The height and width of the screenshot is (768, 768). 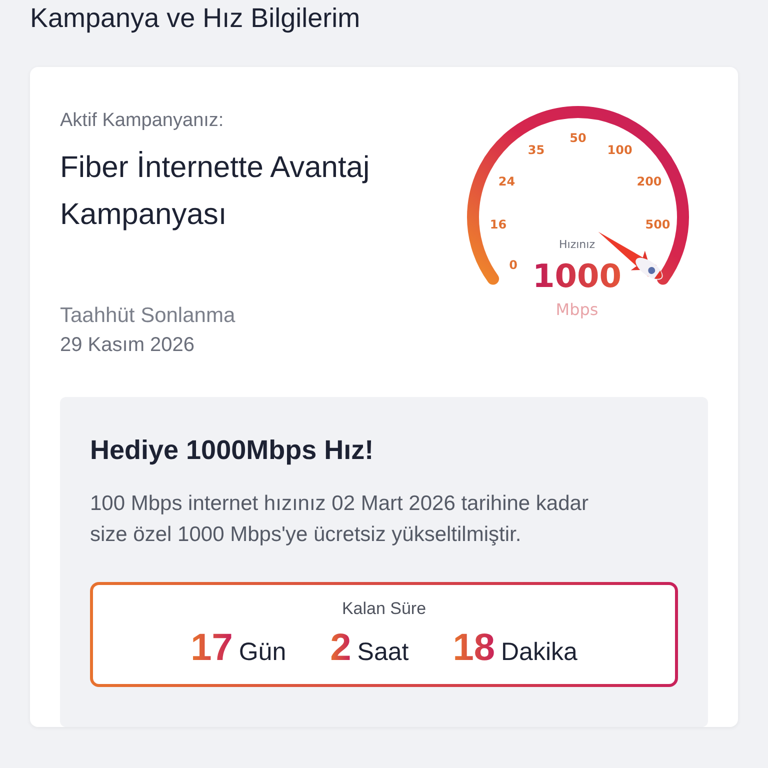 I want to click on countdown-label: Kalan Süre, so click(x=384, y=609).